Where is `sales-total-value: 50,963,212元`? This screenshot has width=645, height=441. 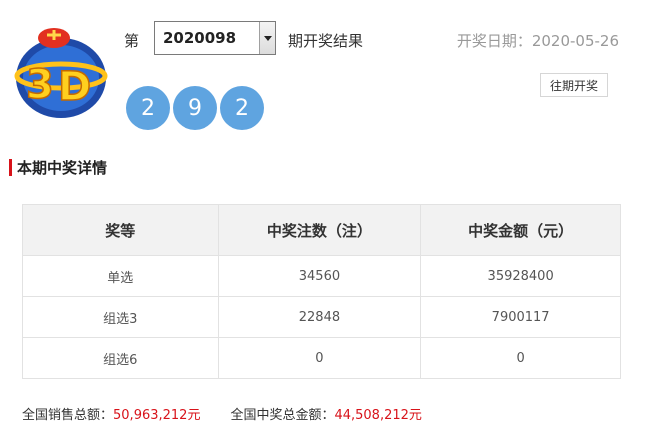
sales-total-value: 50,963,212元 is located at coordinates (157, 415).